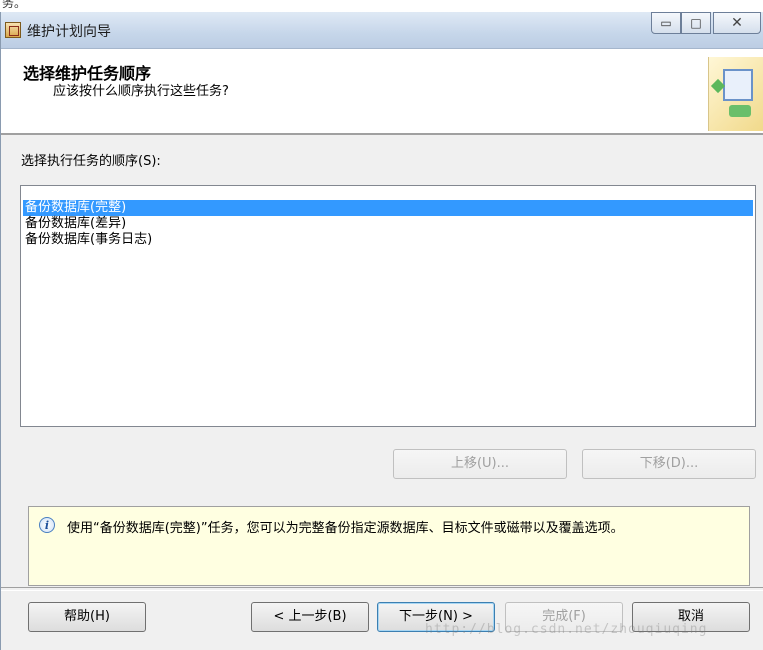  I want to click on title-bar: 维护计划向导 ▭ □ ✕, so click(382, 30).